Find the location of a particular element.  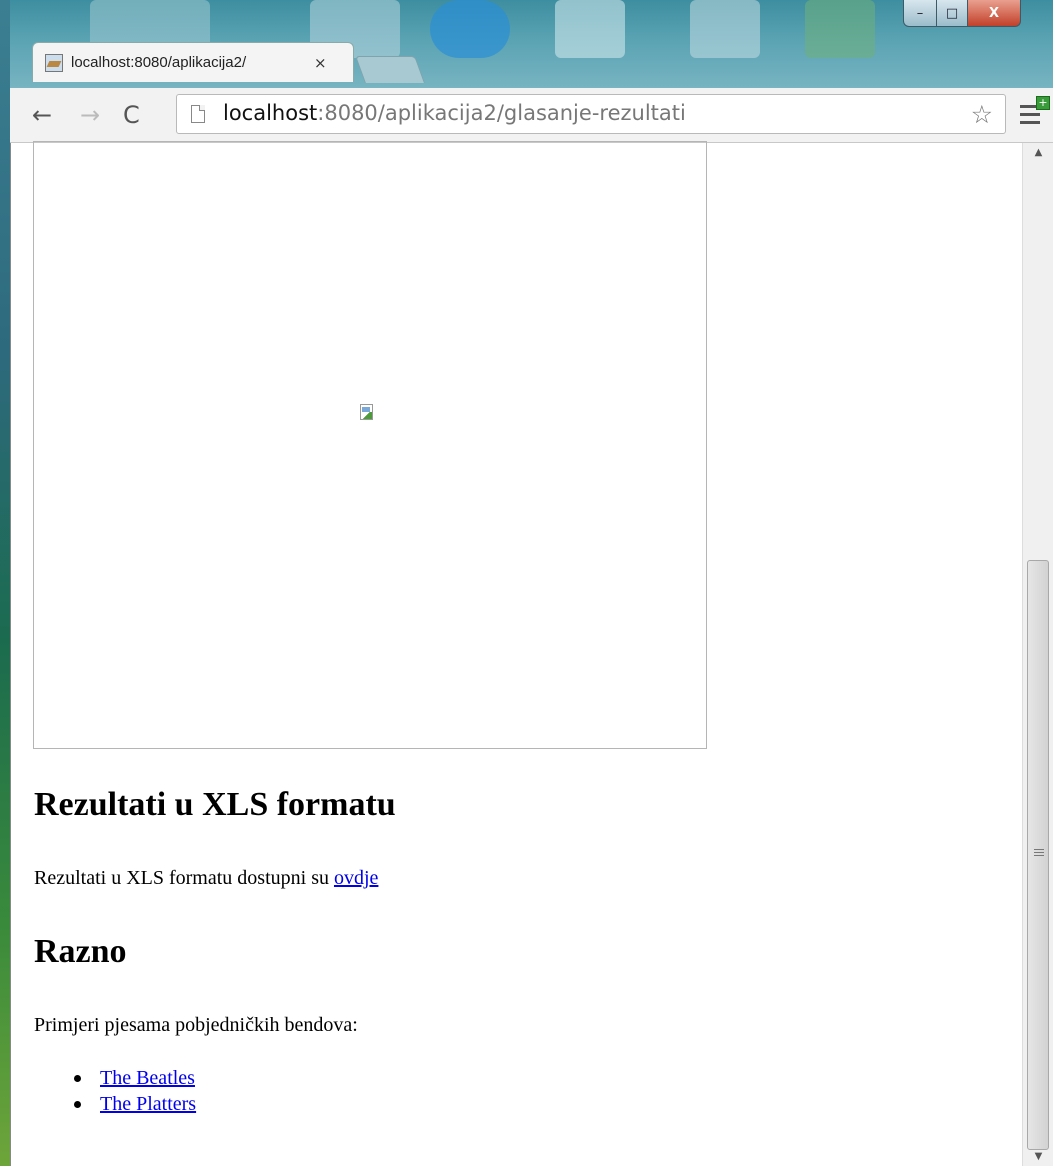

misc-heading: Razno is located at coordinates (80, 951).